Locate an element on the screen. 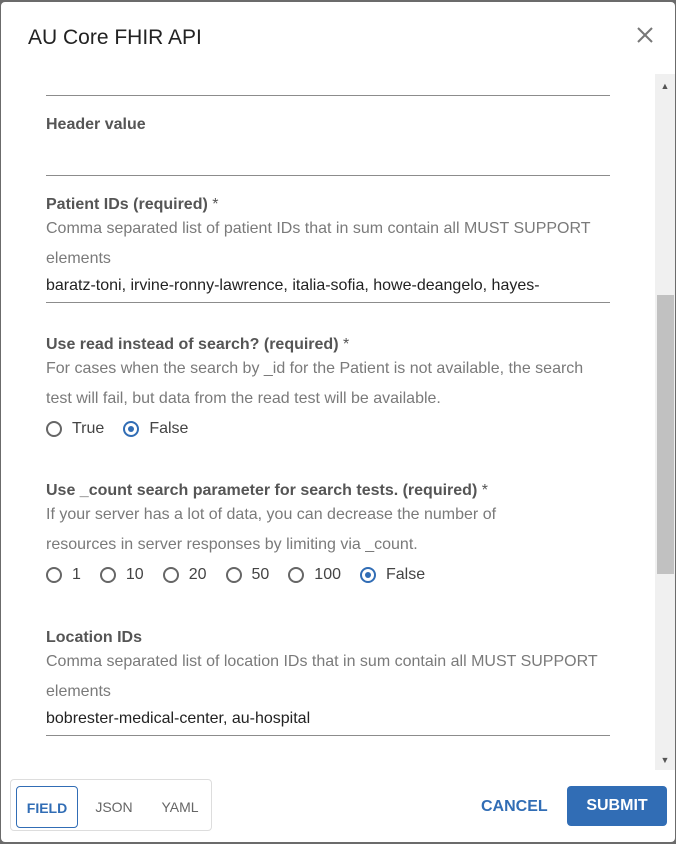 The width and height of the screenshot is (676, 844). patient-ids-label: Patient IDs (required) is located at coordinates (127, 204).